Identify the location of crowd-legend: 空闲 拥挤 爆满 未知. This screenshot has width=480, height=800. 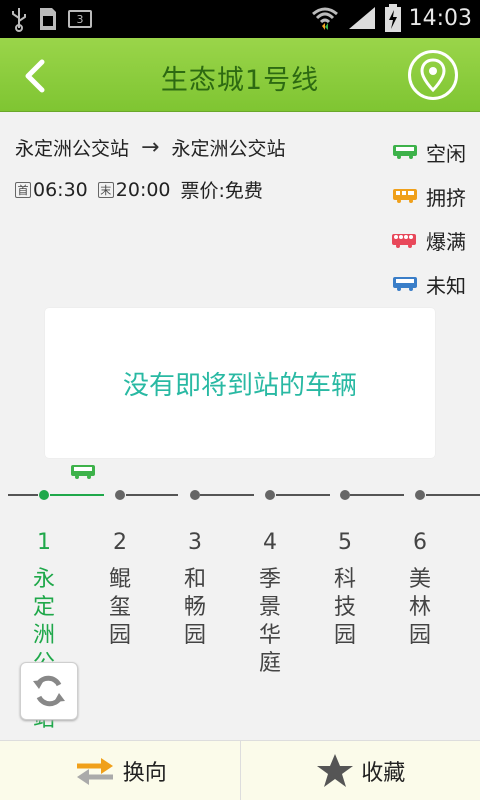
(421, 218).